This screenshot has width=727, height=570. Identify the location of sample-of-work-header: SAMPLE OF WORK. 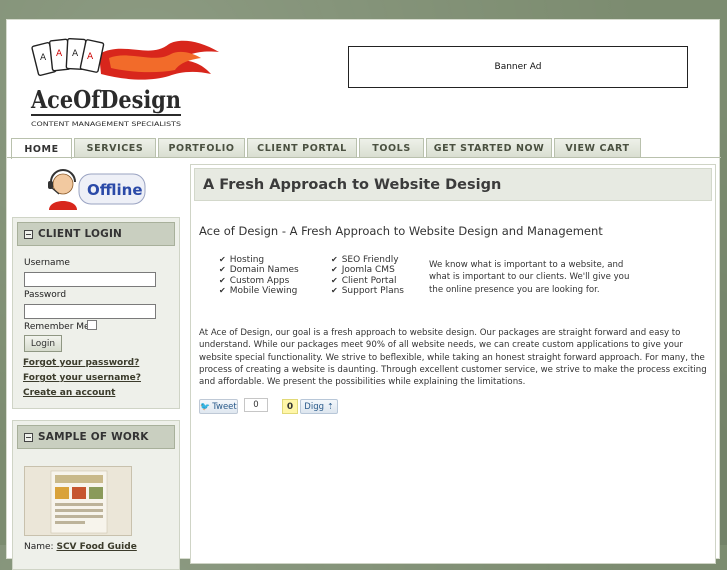
(96, 437).